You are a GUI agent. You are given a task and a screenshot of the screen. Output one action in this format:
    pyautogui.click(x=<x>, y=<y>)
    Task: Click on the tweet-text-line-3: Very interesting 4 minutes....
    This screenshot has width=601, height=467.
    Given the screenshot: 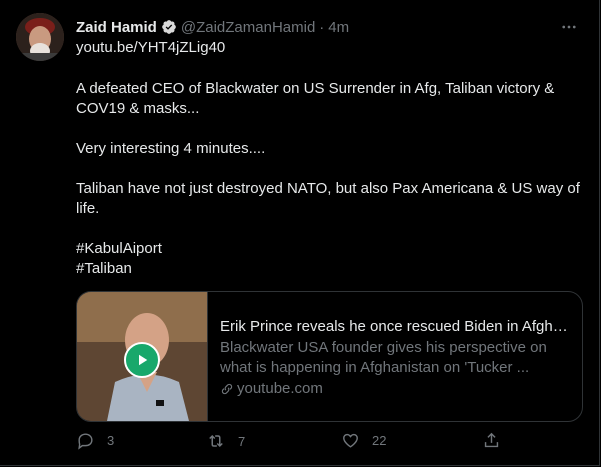 What is the action you would take?
    pyautogui.click(x=171, y=148)
    